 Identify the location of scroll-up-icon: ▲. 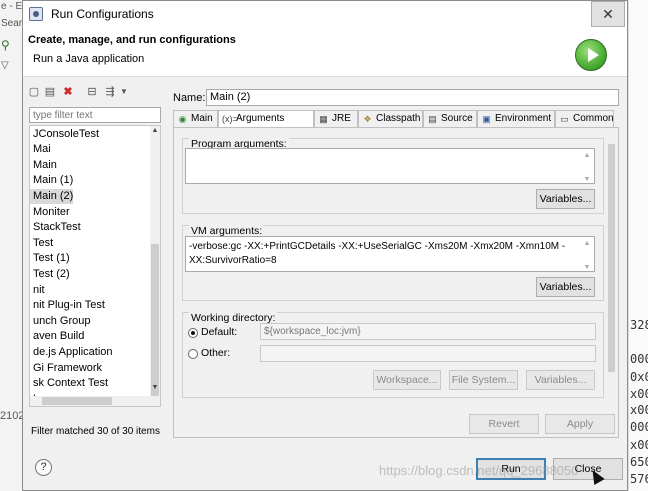
(155, 130).